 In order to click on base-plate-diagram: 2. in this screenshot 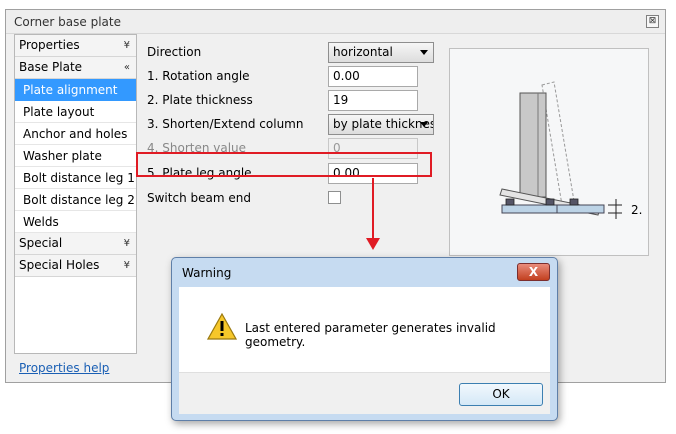, I will do `click(570, 150)`.